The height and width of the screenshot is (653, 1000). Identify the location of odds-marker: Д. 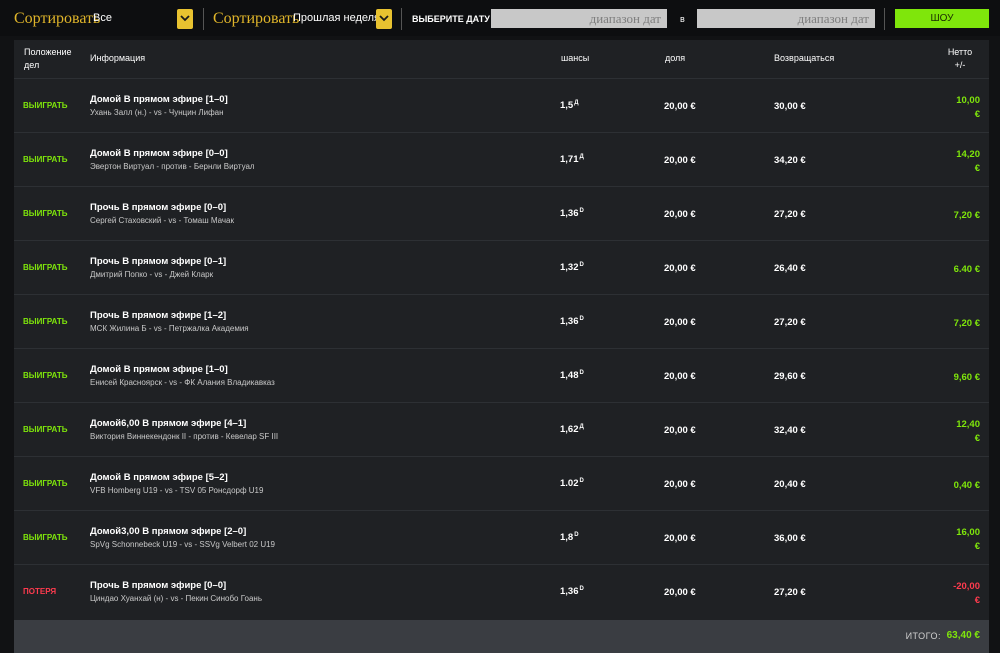
(581, 427).